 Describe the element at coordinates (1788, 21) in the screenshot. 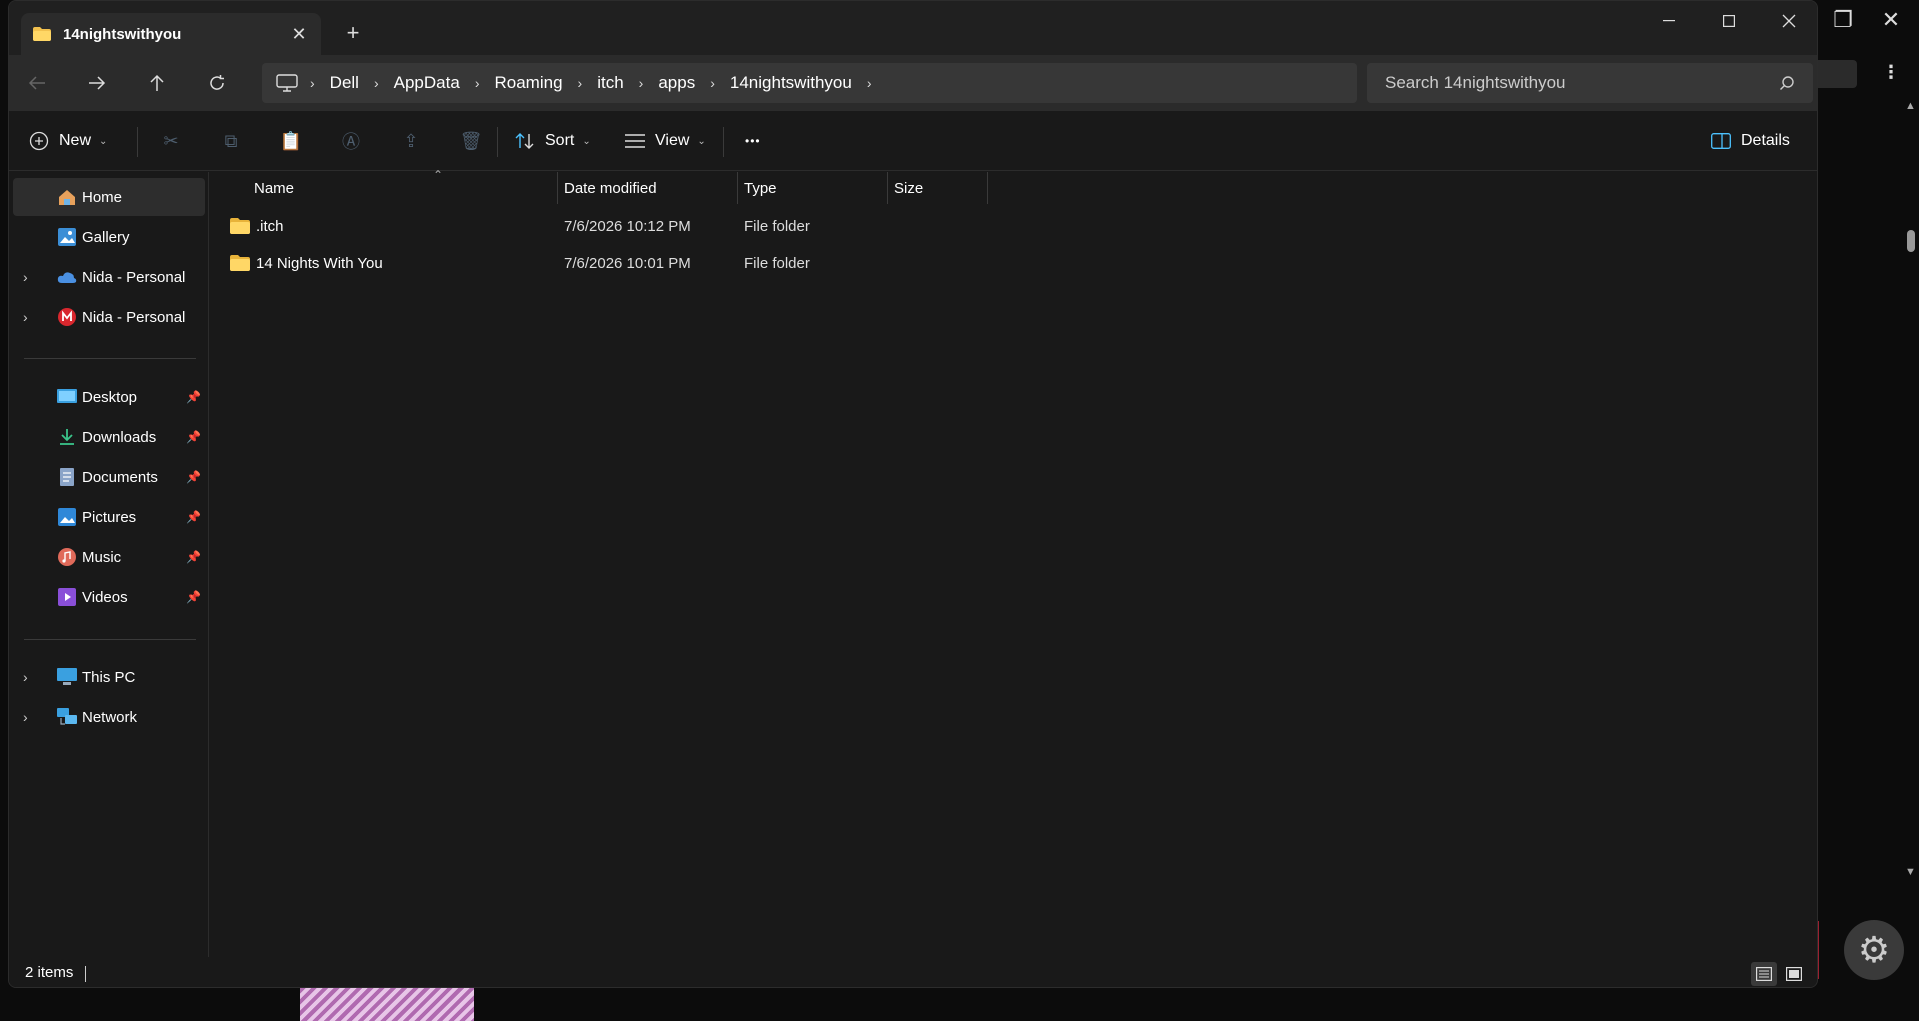

I see `close-window-button` at that location.